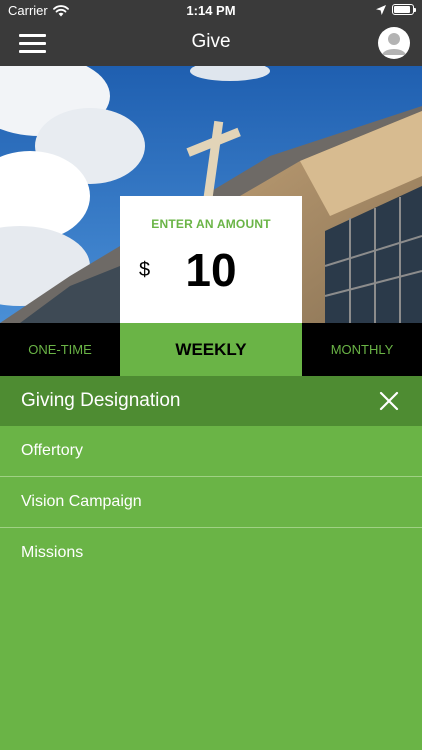 The width and height of the screenshot is (422, 750). I want to click on option-label: Offertory, so click(52, 450).